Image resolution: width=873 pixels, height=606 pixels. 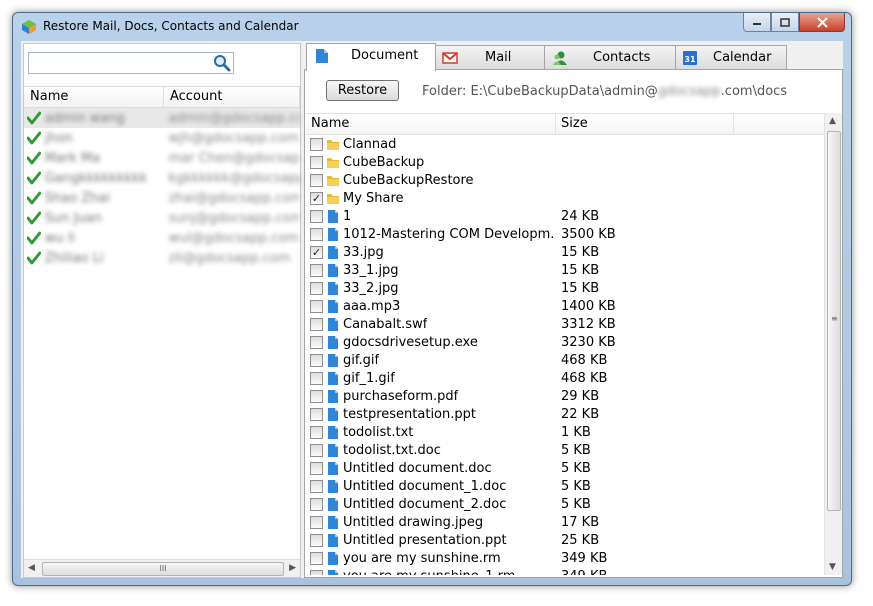 I want to click on restore-button: Restore, so click(x=362, y=90).